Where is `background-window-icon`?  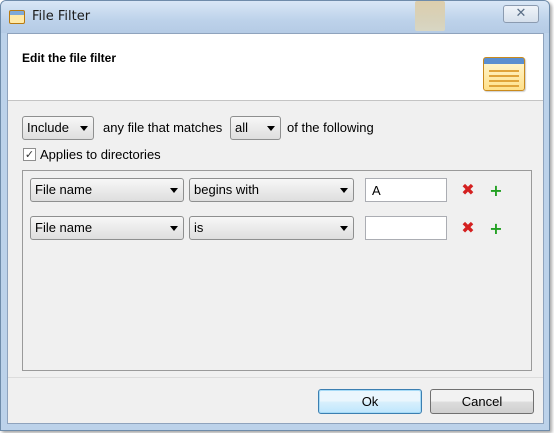 background-window-icon is located at coordinates (430, 16).